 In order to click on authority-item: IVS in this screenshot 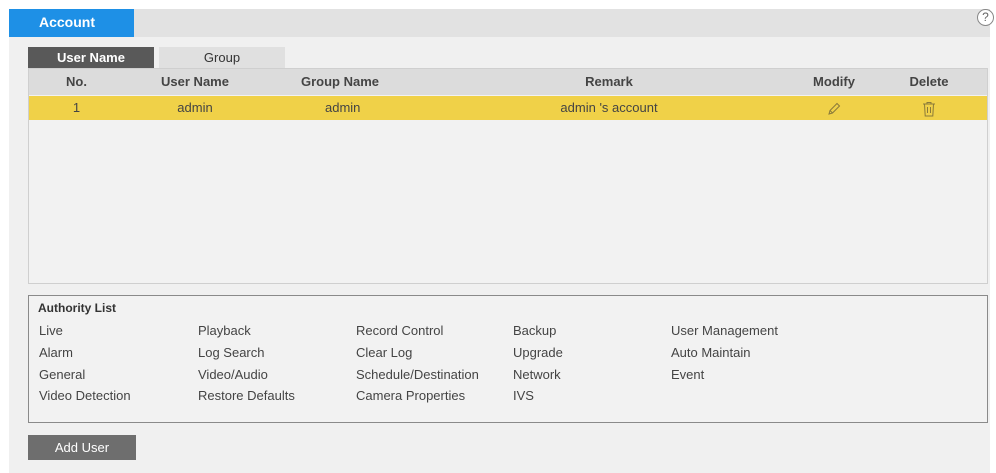, I will do `click(523, 395)`.